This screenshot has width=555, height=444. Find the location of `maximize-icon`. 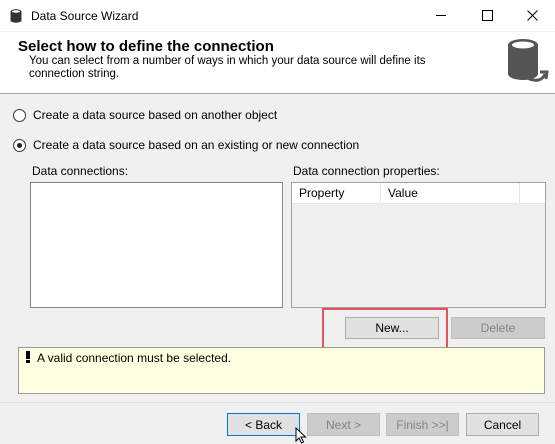

maximize-icon is located at coordinates (487, 15).